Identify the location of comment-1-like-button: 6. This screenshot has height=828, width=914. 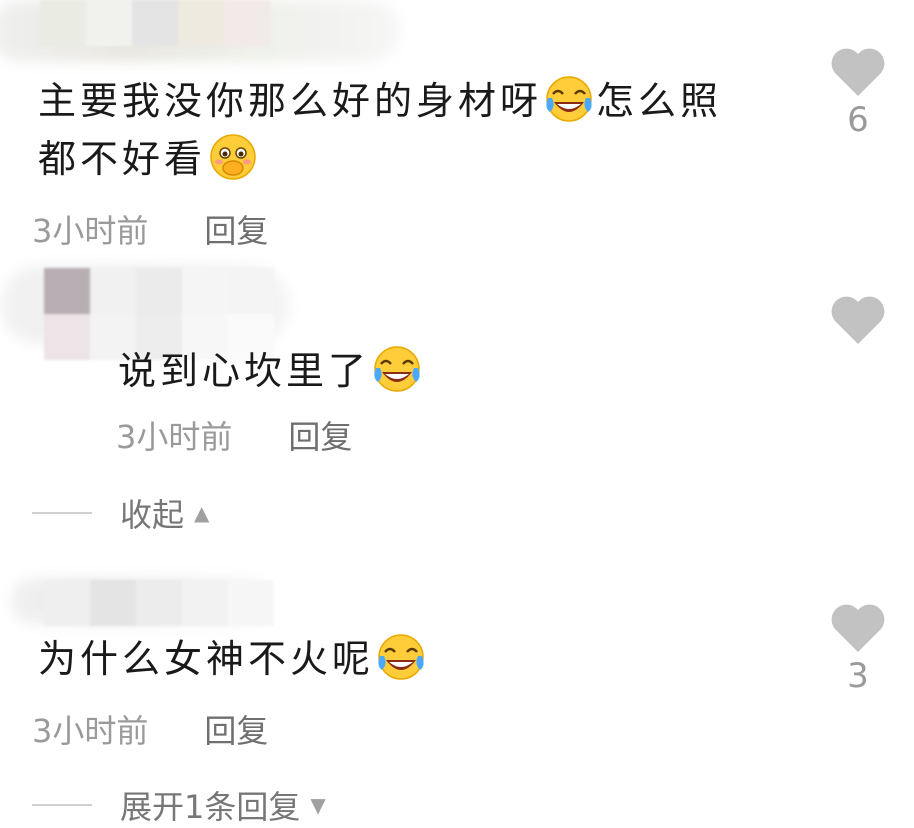
(858, 93).